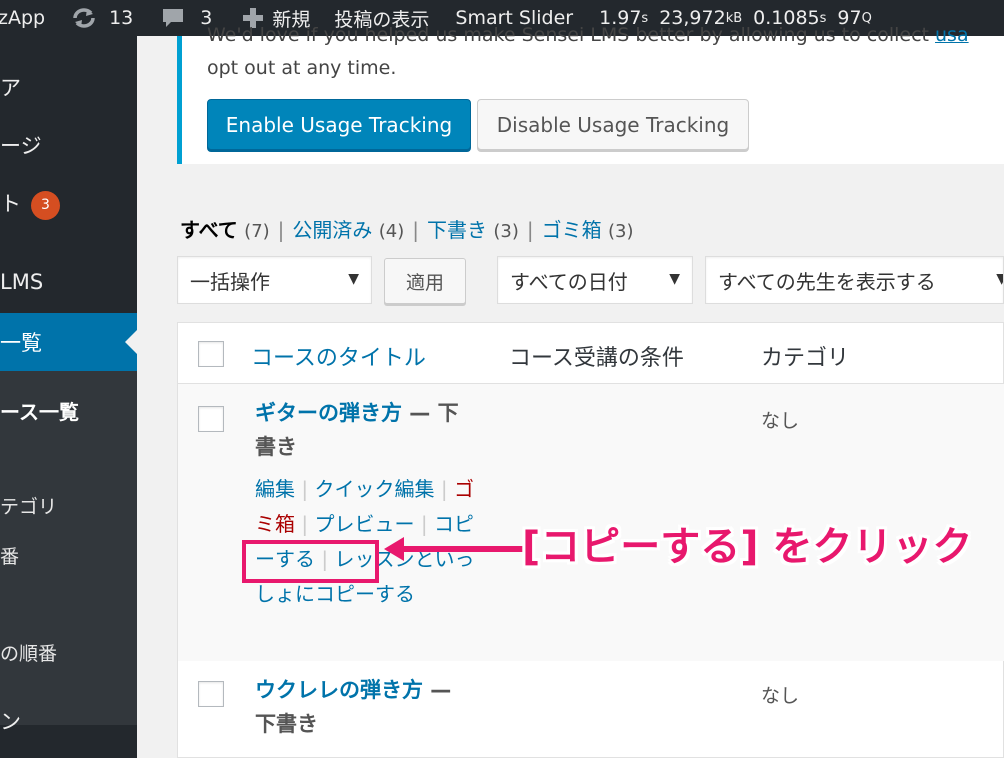  I want to click on submenu-item-courses: ース一覧, so click(39, 410).